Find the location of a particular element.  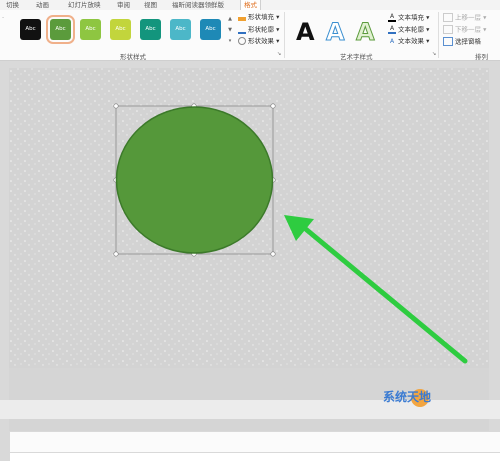

tab-foxit-reader: 福昕阅读器领鲜版 is located at coordinates (198, 5).